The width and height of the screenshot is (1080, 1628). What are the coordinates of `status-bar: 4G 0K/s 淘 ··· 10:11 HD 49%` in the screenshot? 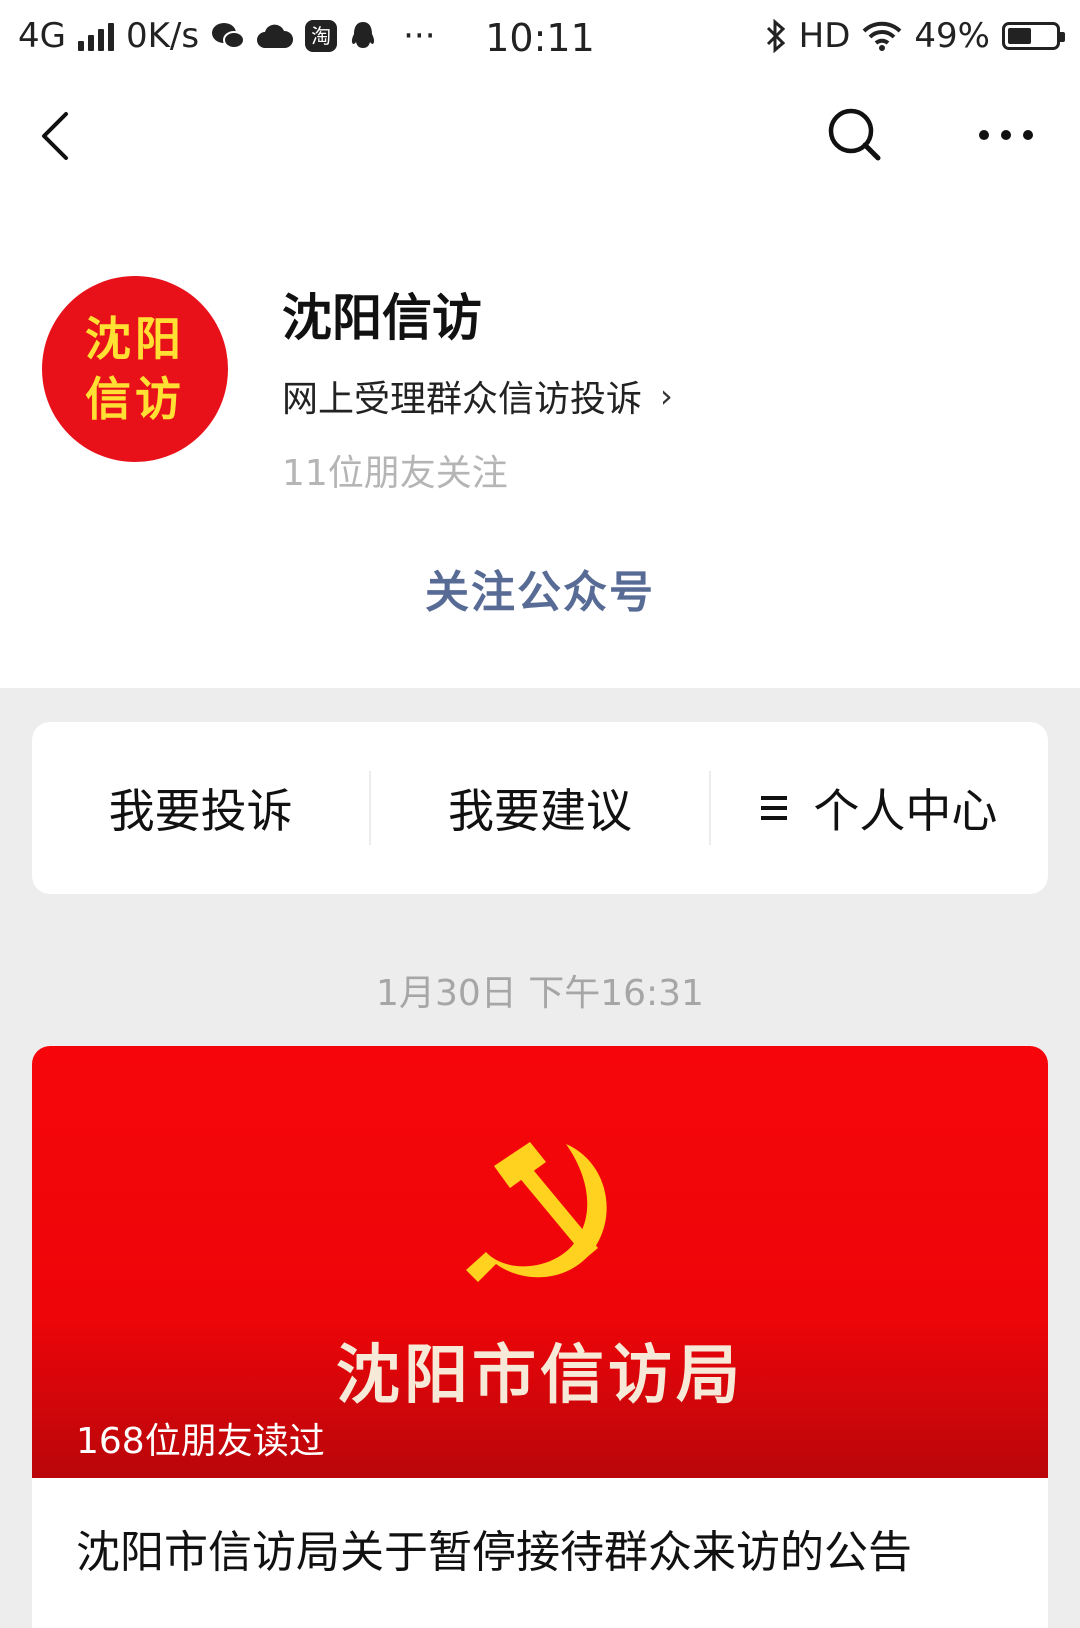 It's located at (540, 39).